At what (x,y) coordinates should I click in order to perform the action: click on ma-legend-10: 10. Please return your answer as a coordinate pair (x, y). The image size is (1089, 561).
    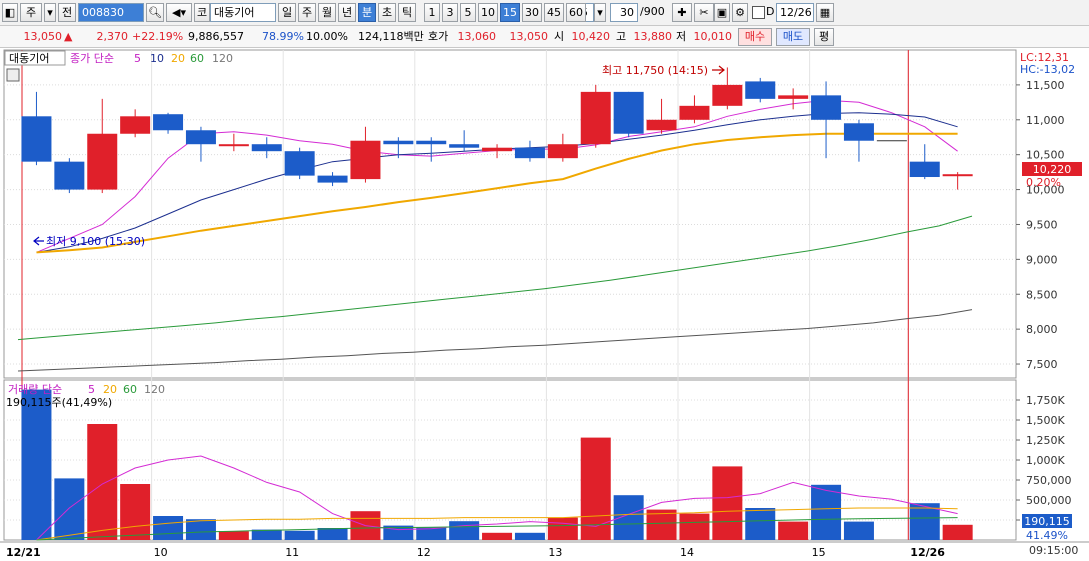
    Looking at the image, I should click on (157, 58).